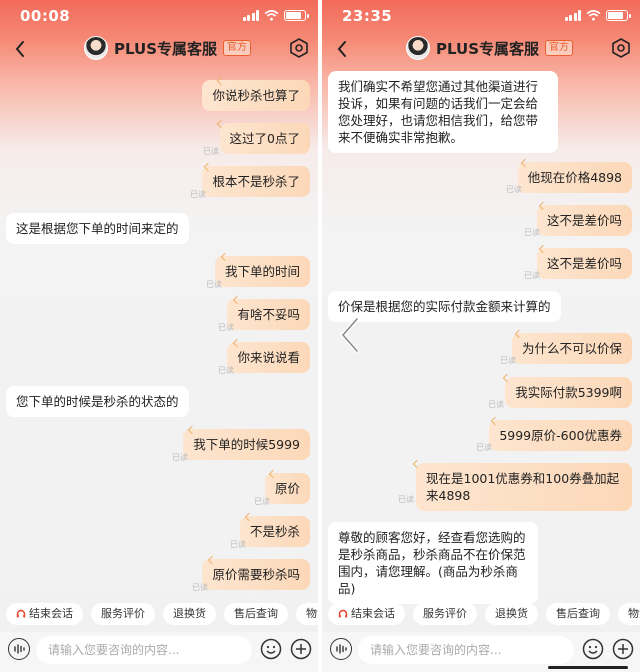  Describe the element at coordinates (274, 531) in the screenshot. I see `my-message: 不是秒杀` at that location.